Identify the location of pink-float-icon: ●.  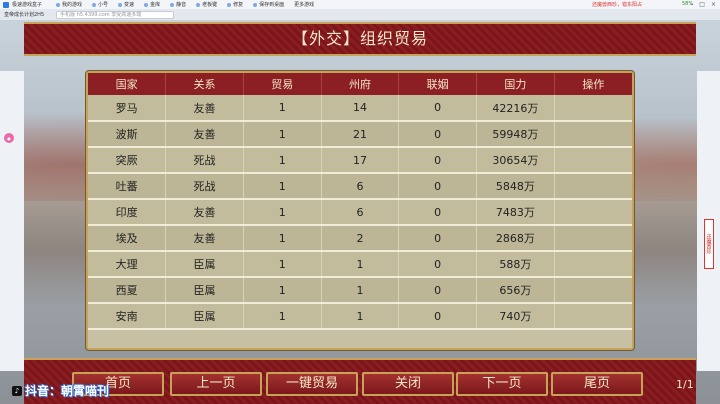
(9, 138).